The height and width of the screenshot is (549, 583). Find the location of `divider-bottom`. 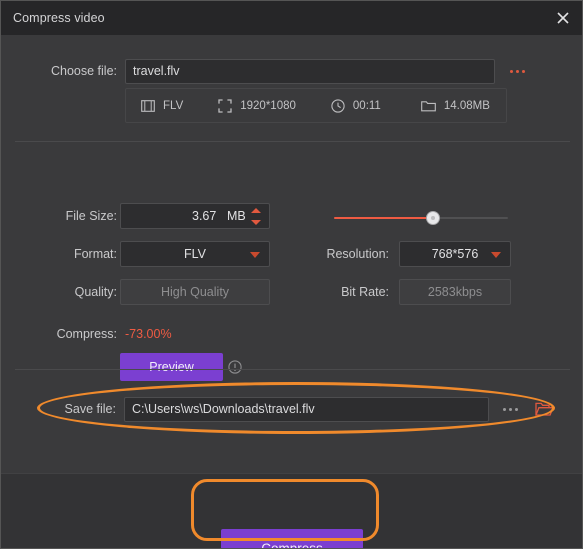

divider-bottom is located at coordinates (292, 369).